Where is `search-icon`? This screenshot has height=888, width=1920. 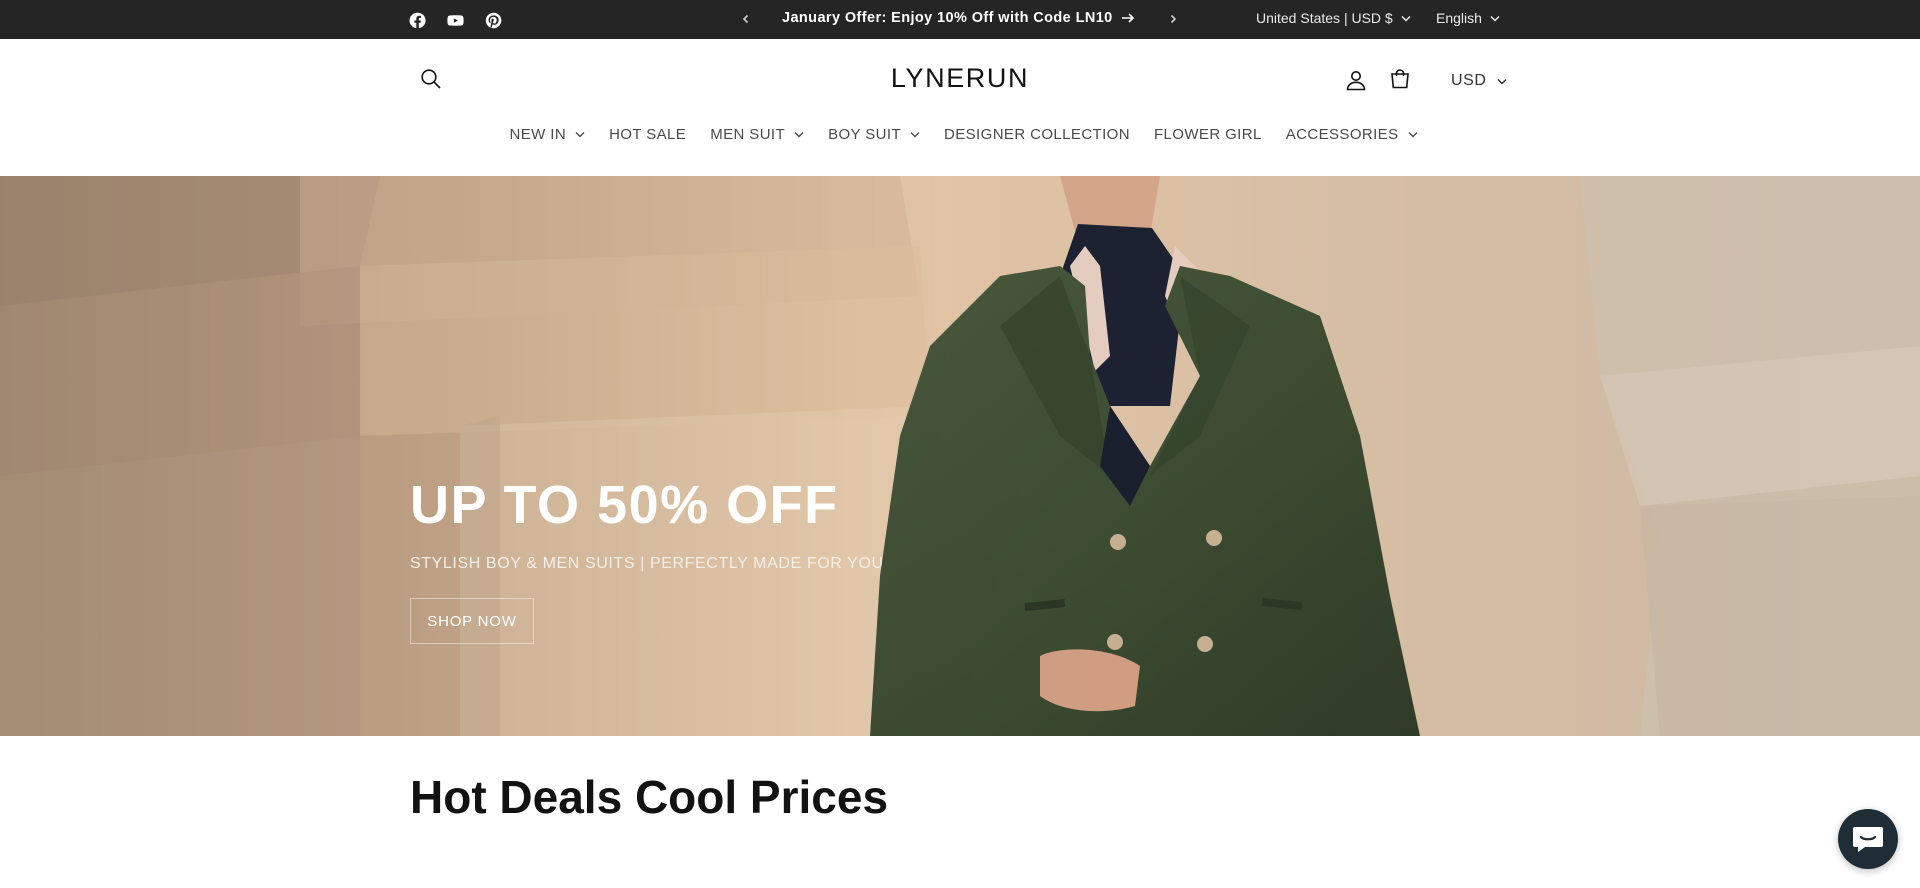 search-icon is located at coordinates (431, 79).